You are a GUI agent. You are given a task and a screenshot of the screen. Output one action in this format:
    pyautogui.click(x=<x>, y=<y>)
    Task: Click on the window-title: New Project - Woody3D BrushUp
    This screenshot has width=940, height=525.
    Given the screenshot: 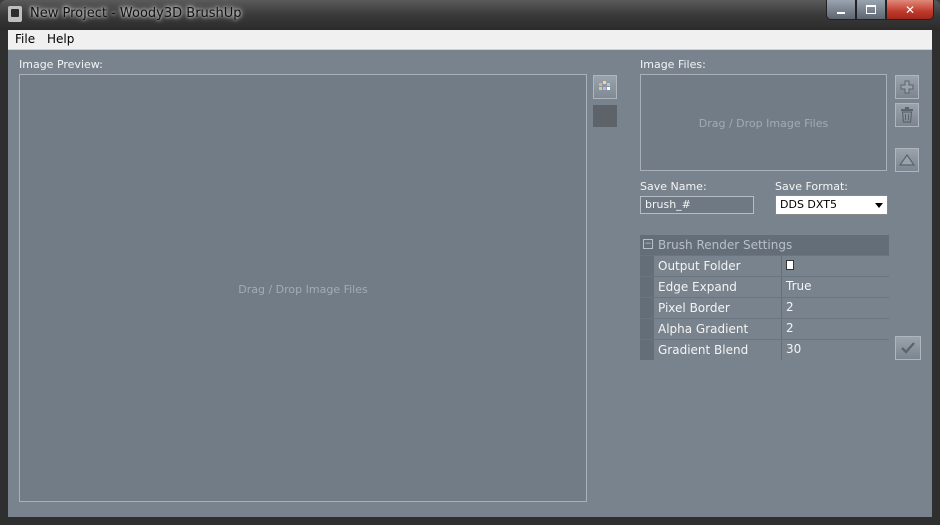 What is the action you would take?
    pyautogui.click(x=136, y=13)
    